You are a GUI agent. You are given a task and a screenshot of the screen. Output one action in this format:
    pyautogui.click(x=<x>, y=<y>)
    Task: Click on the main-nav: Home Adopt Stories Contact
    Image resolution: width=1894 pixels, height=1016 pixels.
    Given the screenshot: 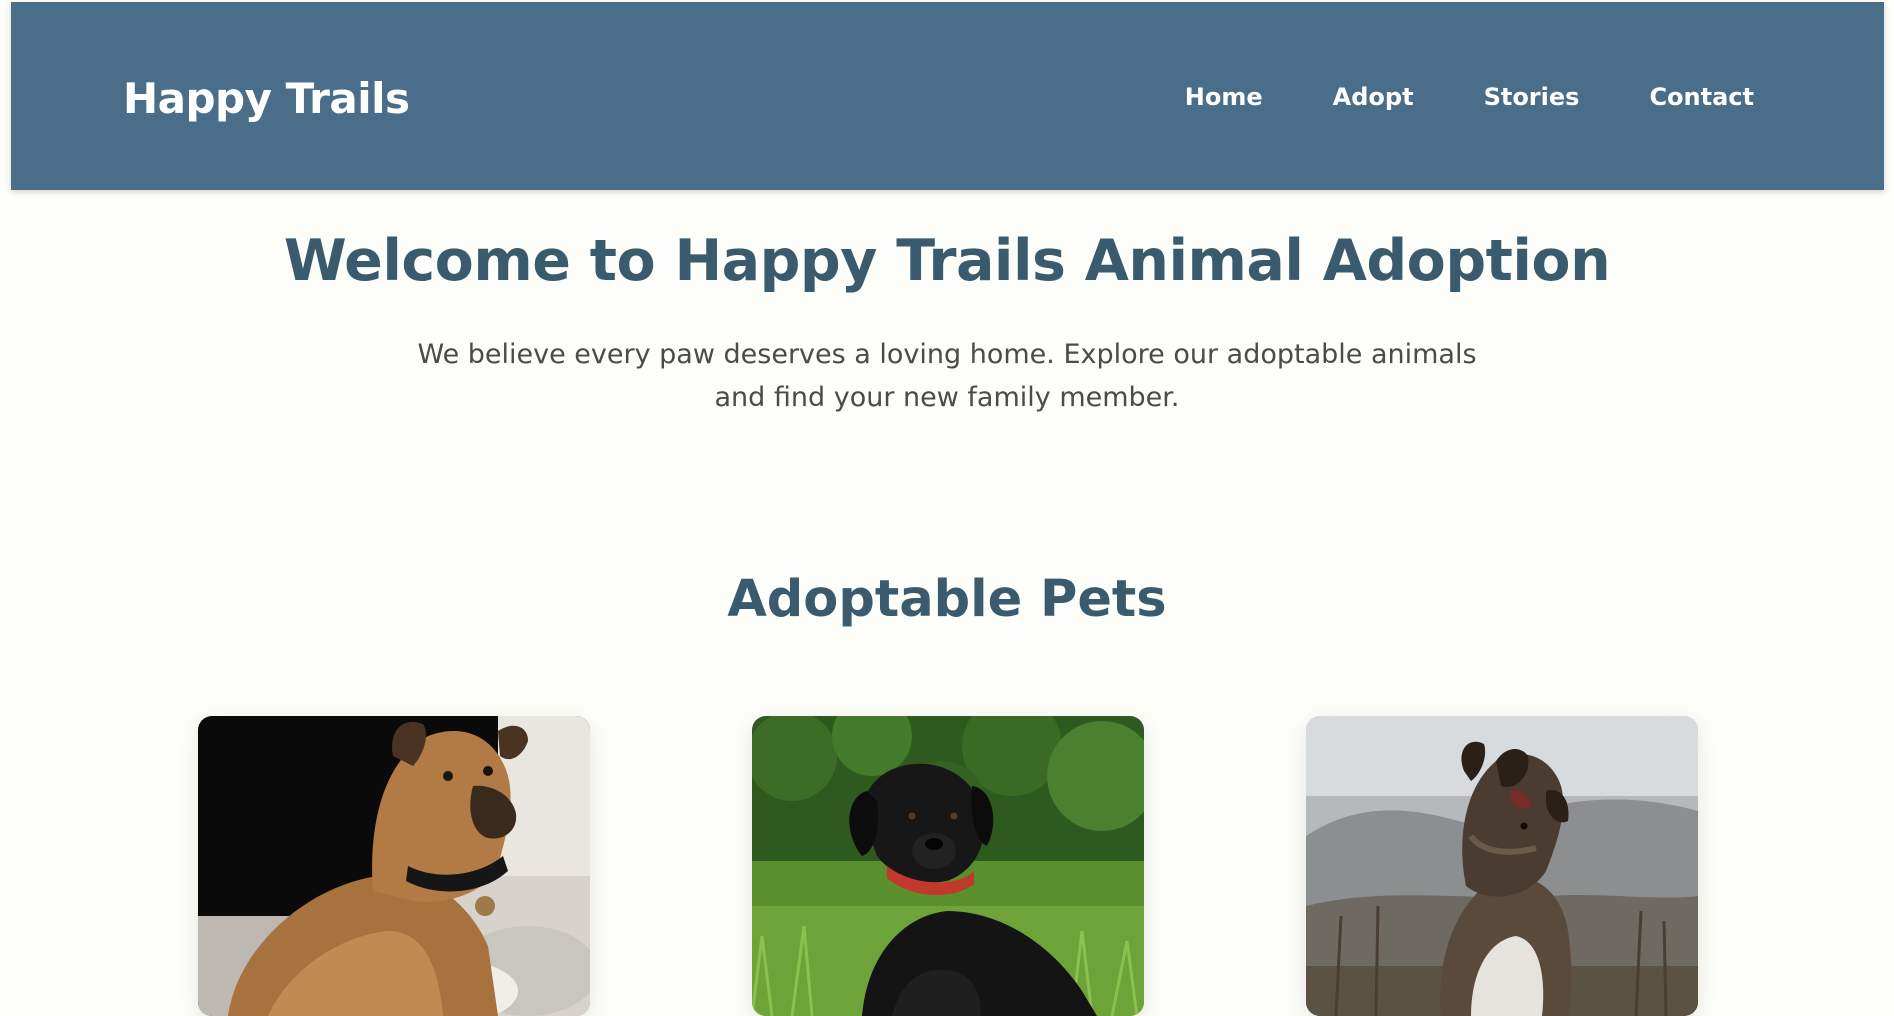 What is the action you would take?
    pyautogui.click(x=1469, y=97)
    